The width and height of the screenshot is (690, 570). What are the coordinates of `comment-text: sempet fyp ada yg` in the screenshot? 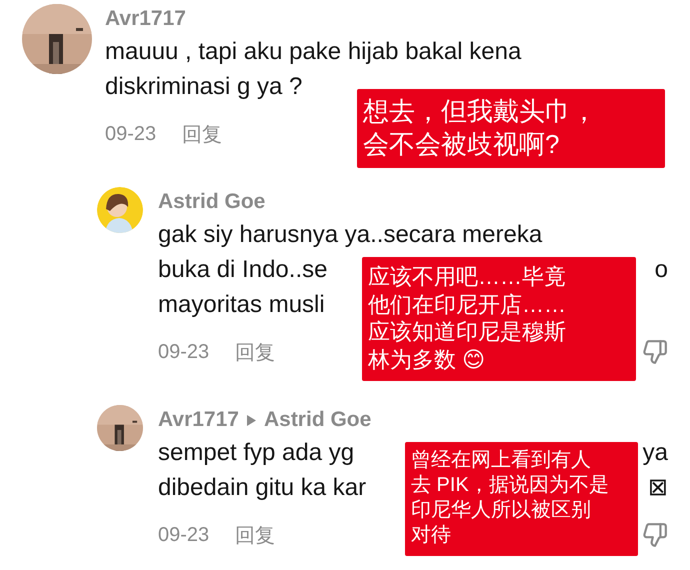 It's located at (256, 452).